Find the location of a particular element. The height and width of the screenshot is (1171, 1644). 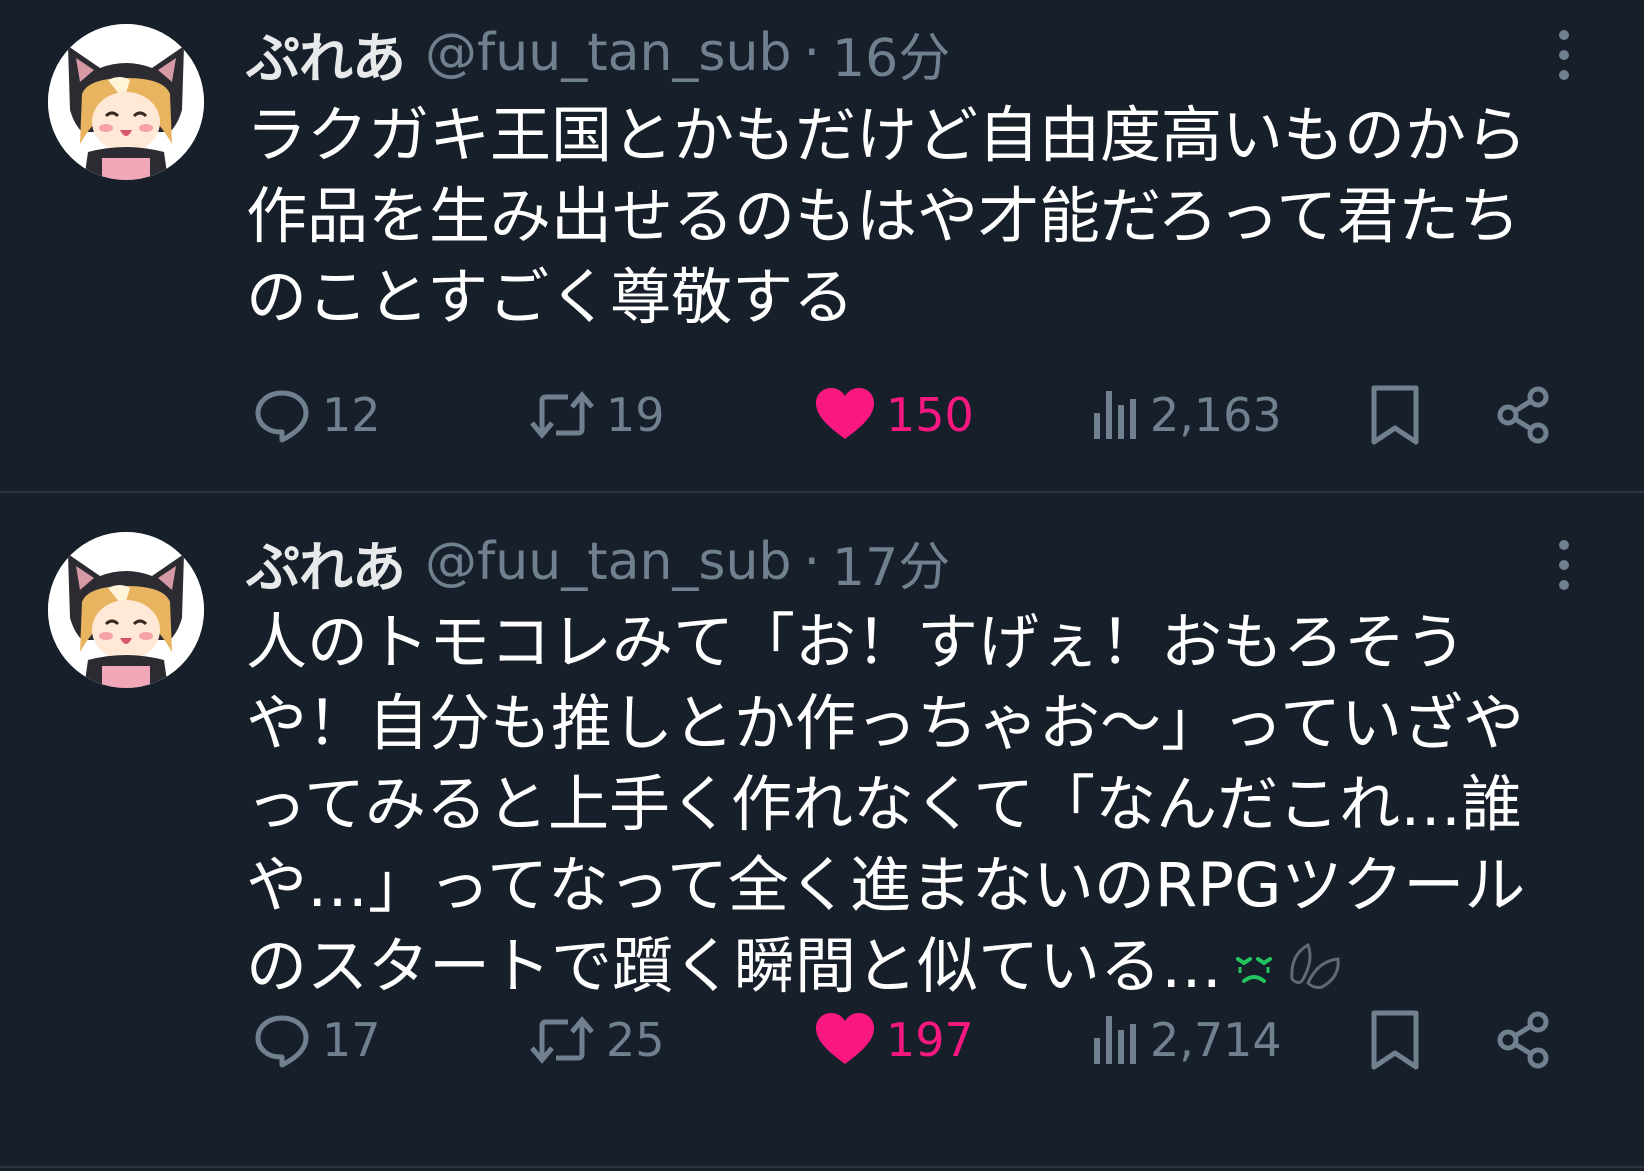

like-count: 197 is located at coordinates (930, 1040).